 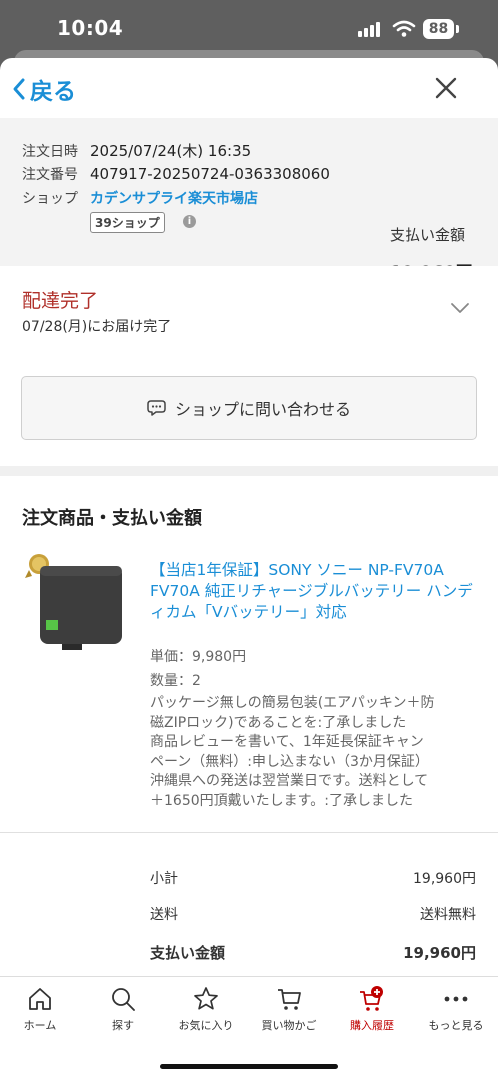 I want to click on tab-cart: 買い物かご, so click(x=289, y=1009).